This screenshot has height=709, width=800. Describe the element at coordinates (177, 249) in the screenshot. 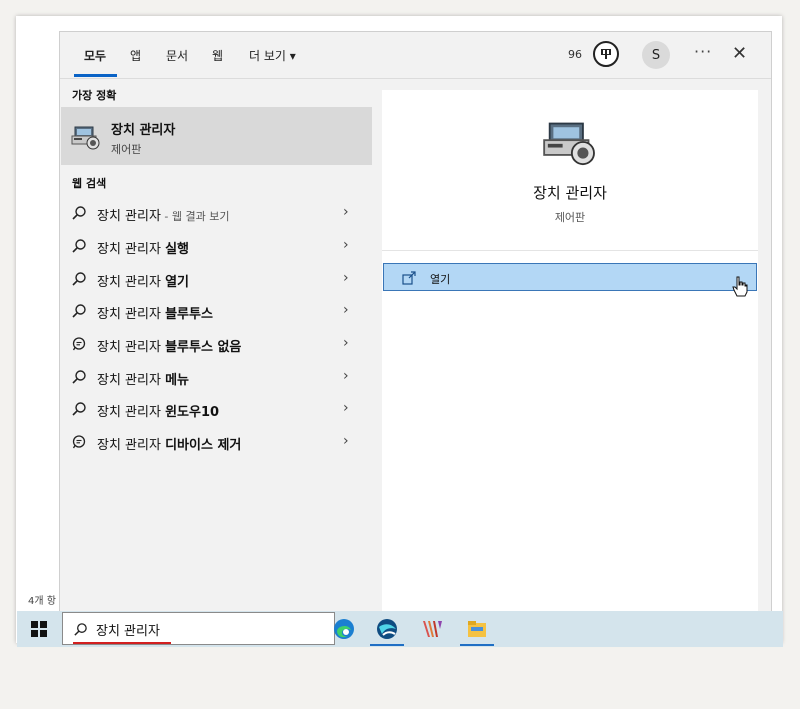

I see `result-bold: 실행` at that location.